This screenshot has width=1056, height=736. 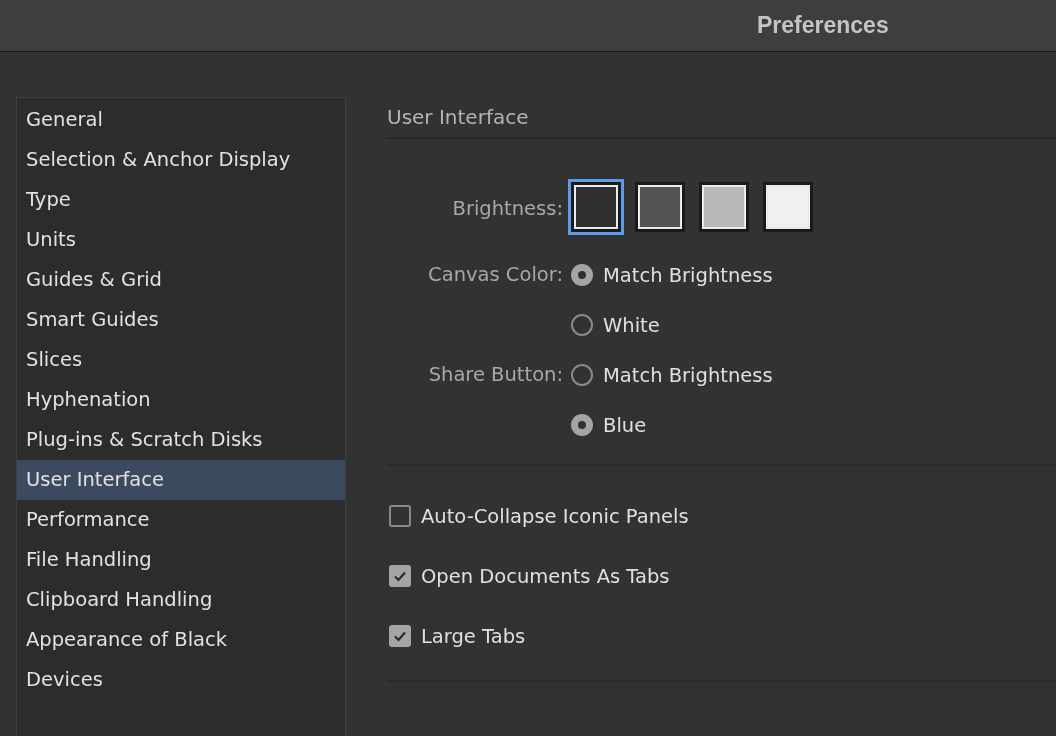 I want to click on sidebar-item: File Handling, so click(x=181, y=560).